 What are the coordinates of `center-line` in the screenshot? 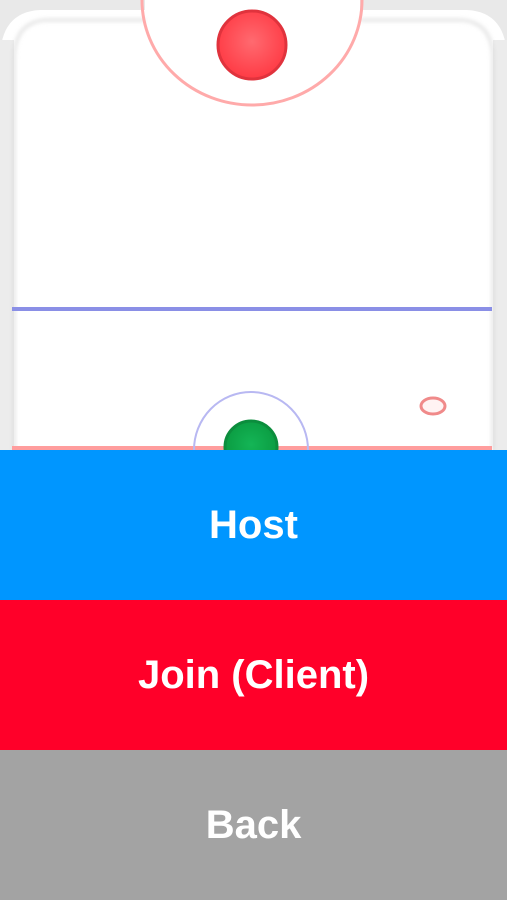 It's located at (252, 309).